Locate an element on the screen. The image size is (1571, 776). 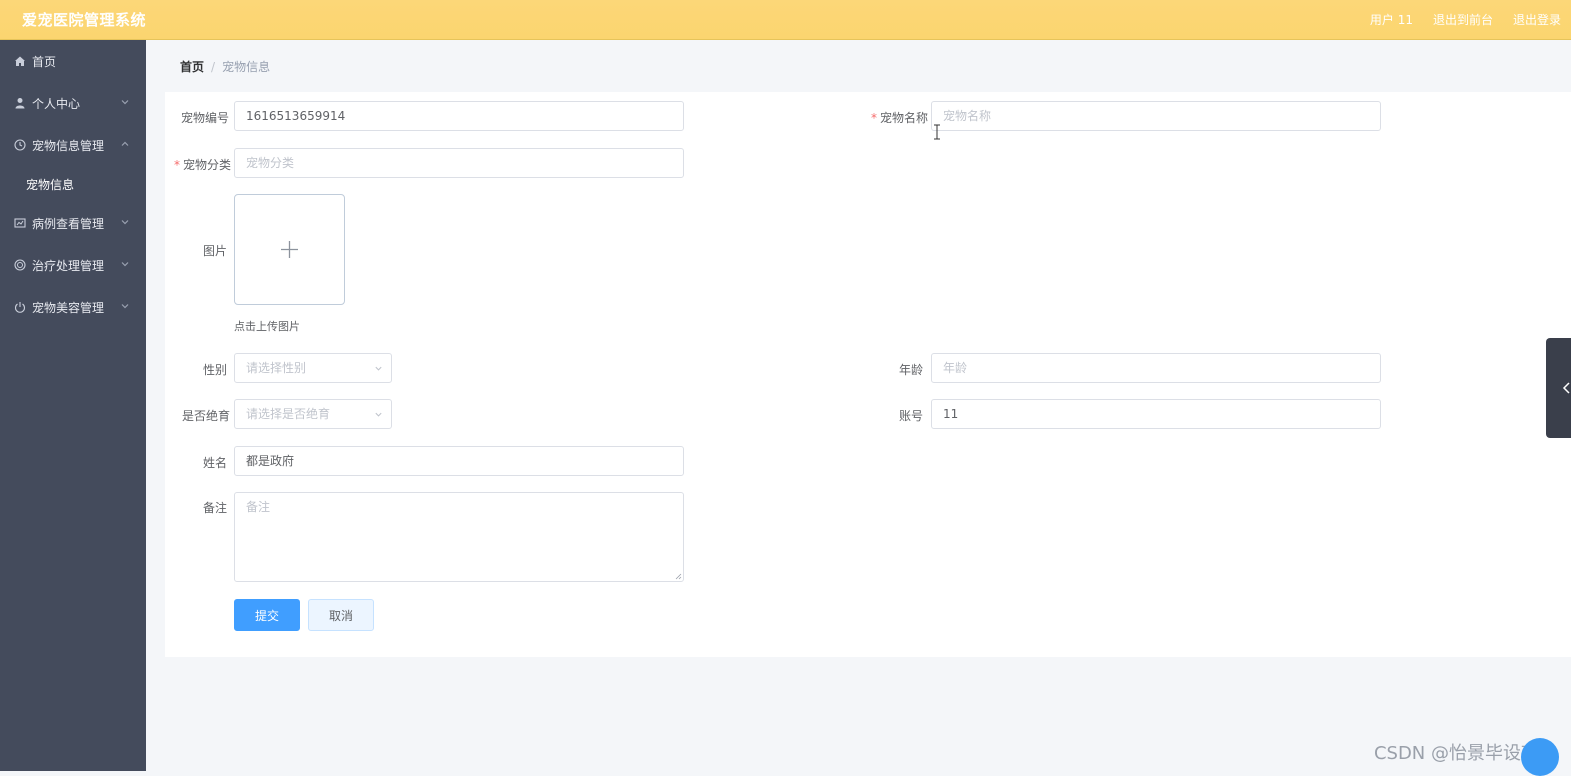
age-field: 年龄 is located at coordinates (1156, 368).